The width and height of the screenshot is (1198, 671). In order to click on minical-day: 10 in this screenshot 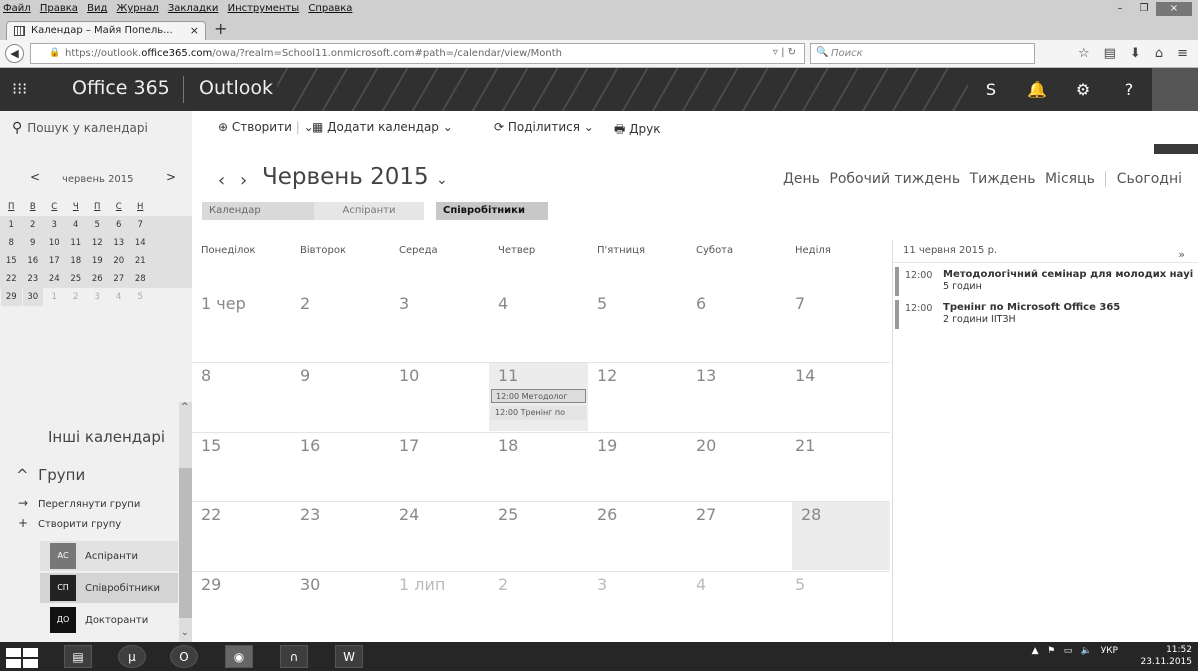, I will do `click(54, 243)`.